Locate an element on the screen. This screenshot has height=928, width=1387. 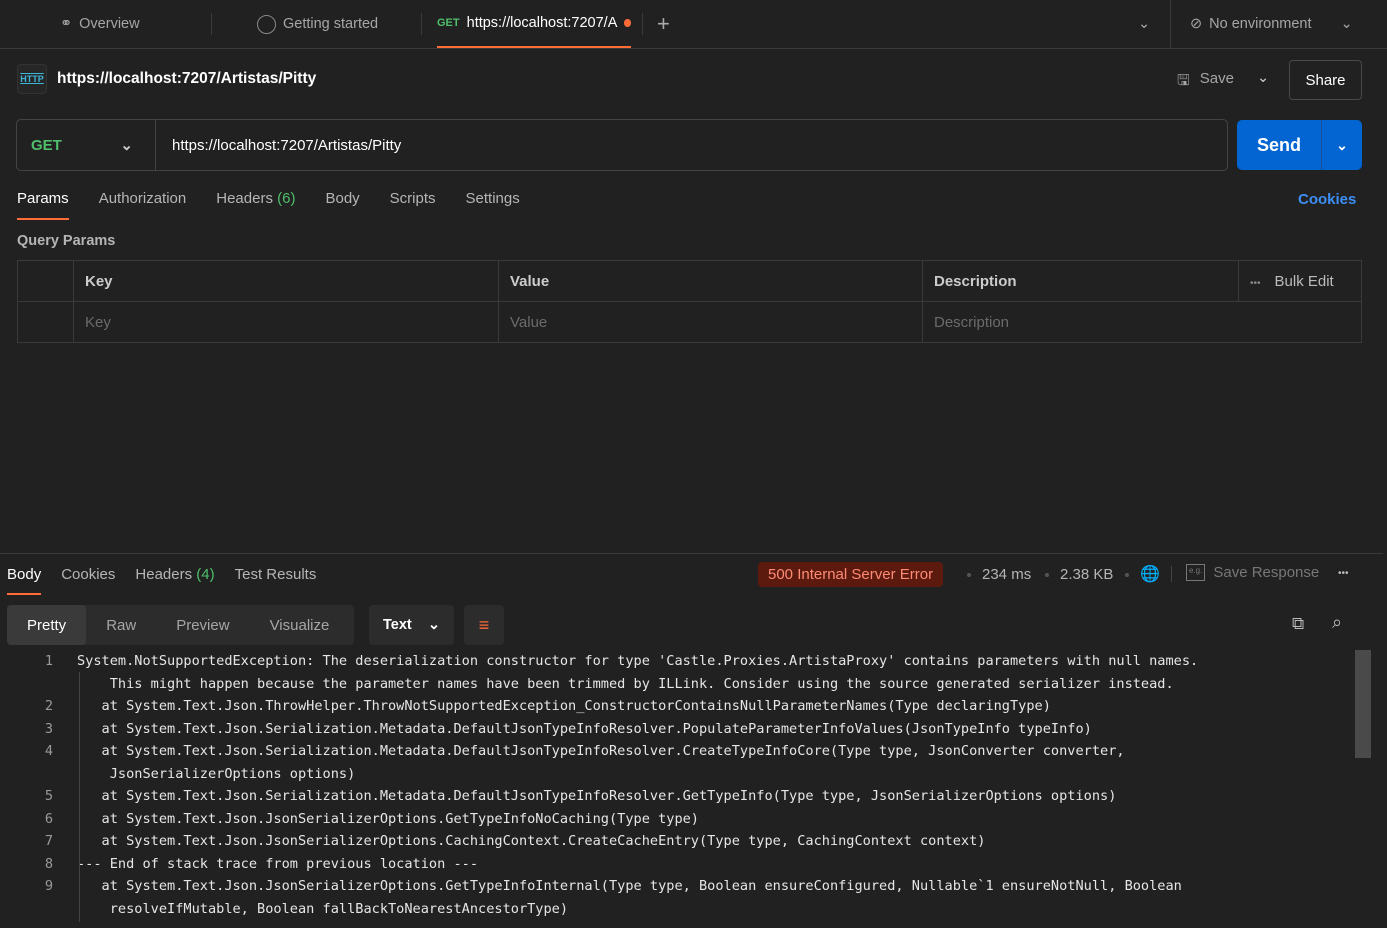
view-mode-selector: Pretty Raw Preview Visualize is located at coordinates (180, 625).